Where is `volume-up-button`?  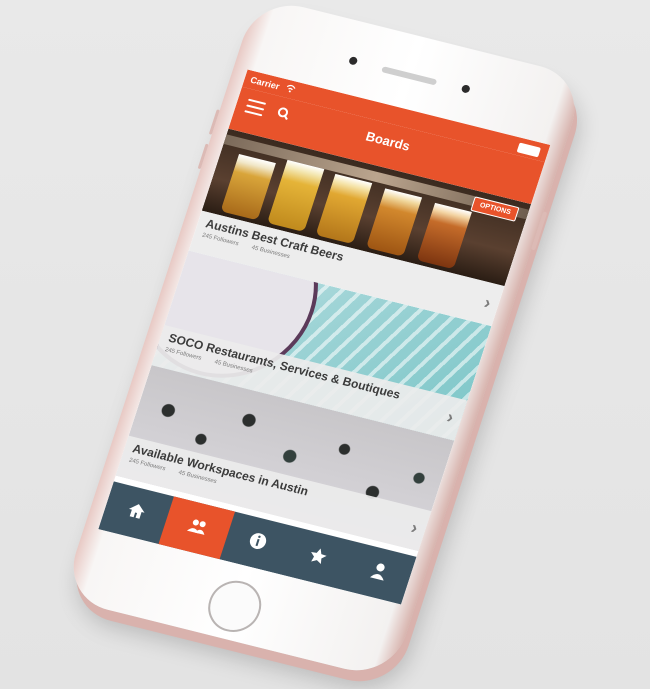
volume-up-button is located at coordinates (214, 122).